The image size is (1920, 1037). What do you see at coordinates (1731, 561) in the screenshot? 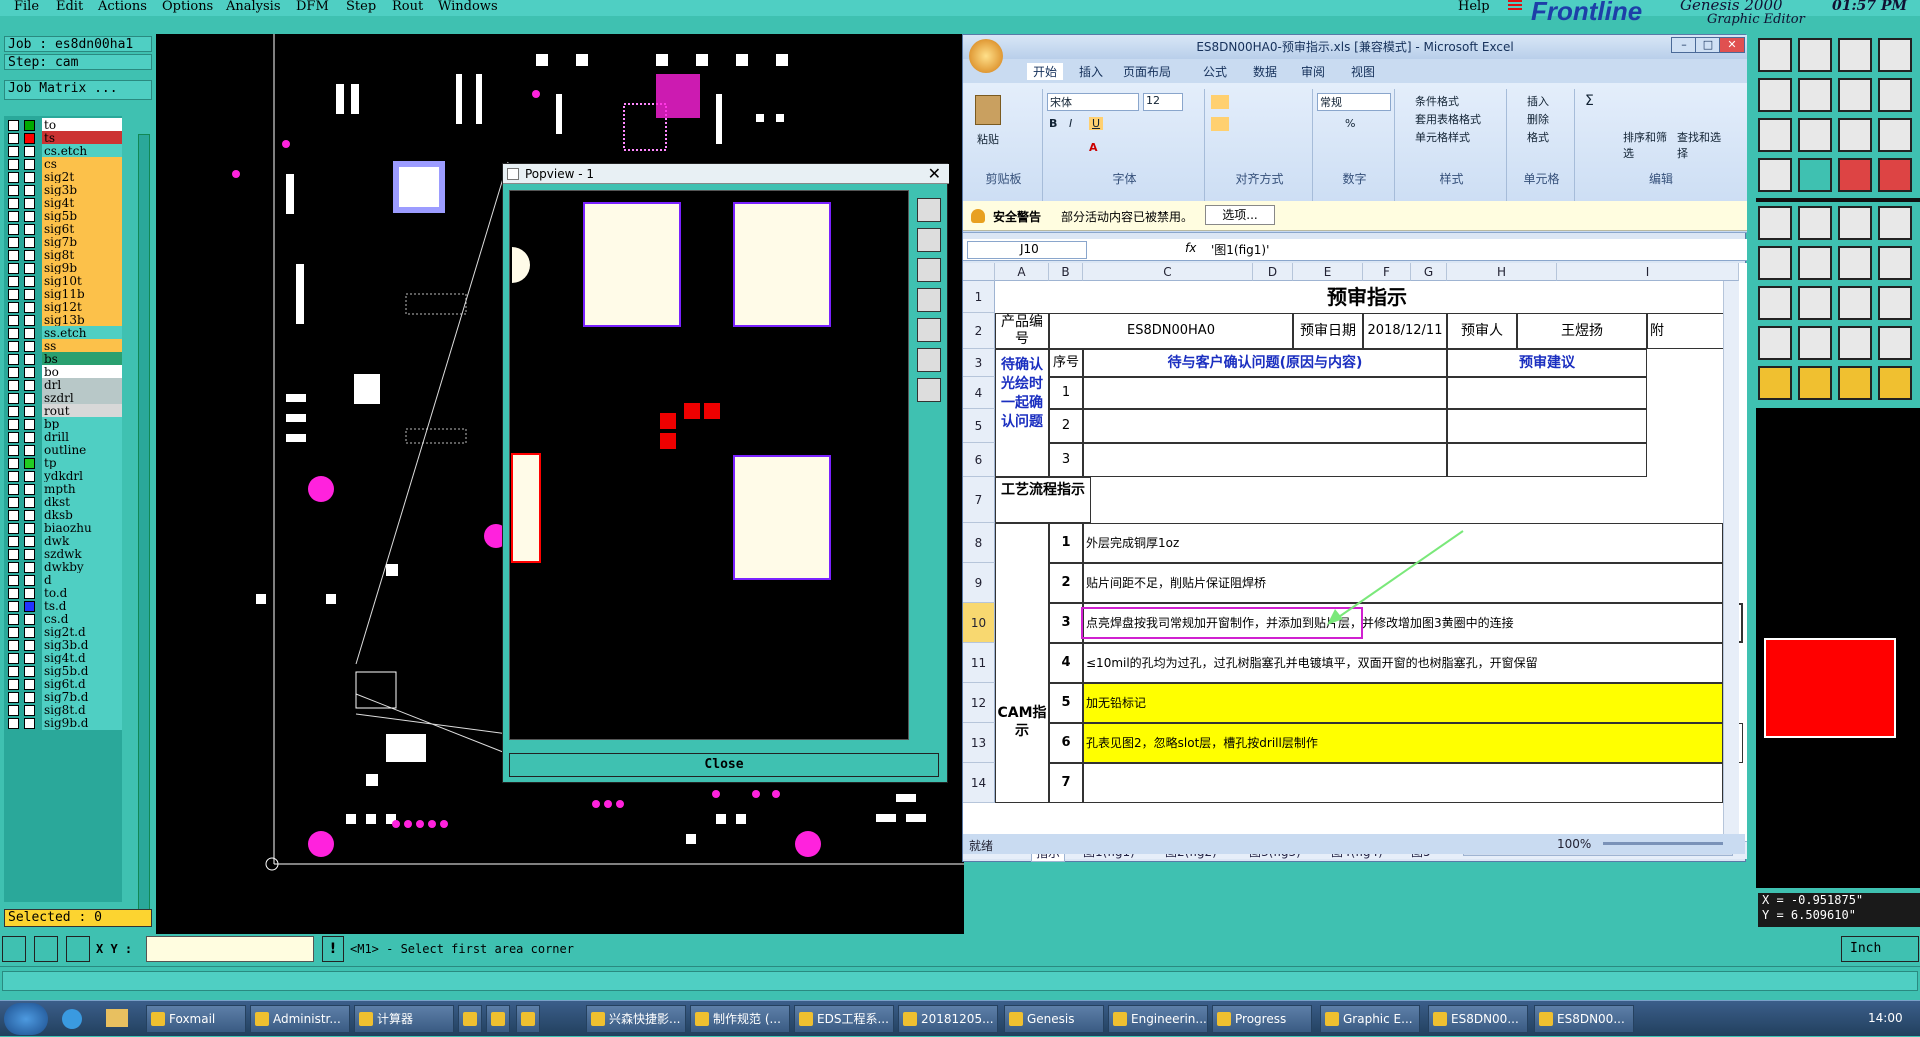
I see `vertical-scrollbar` at bounding box center [1731, 561].